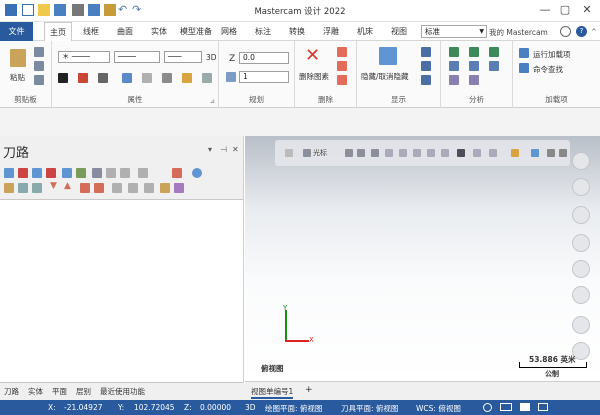  I want to click on wireframe-color-icon, so click(63, 78).